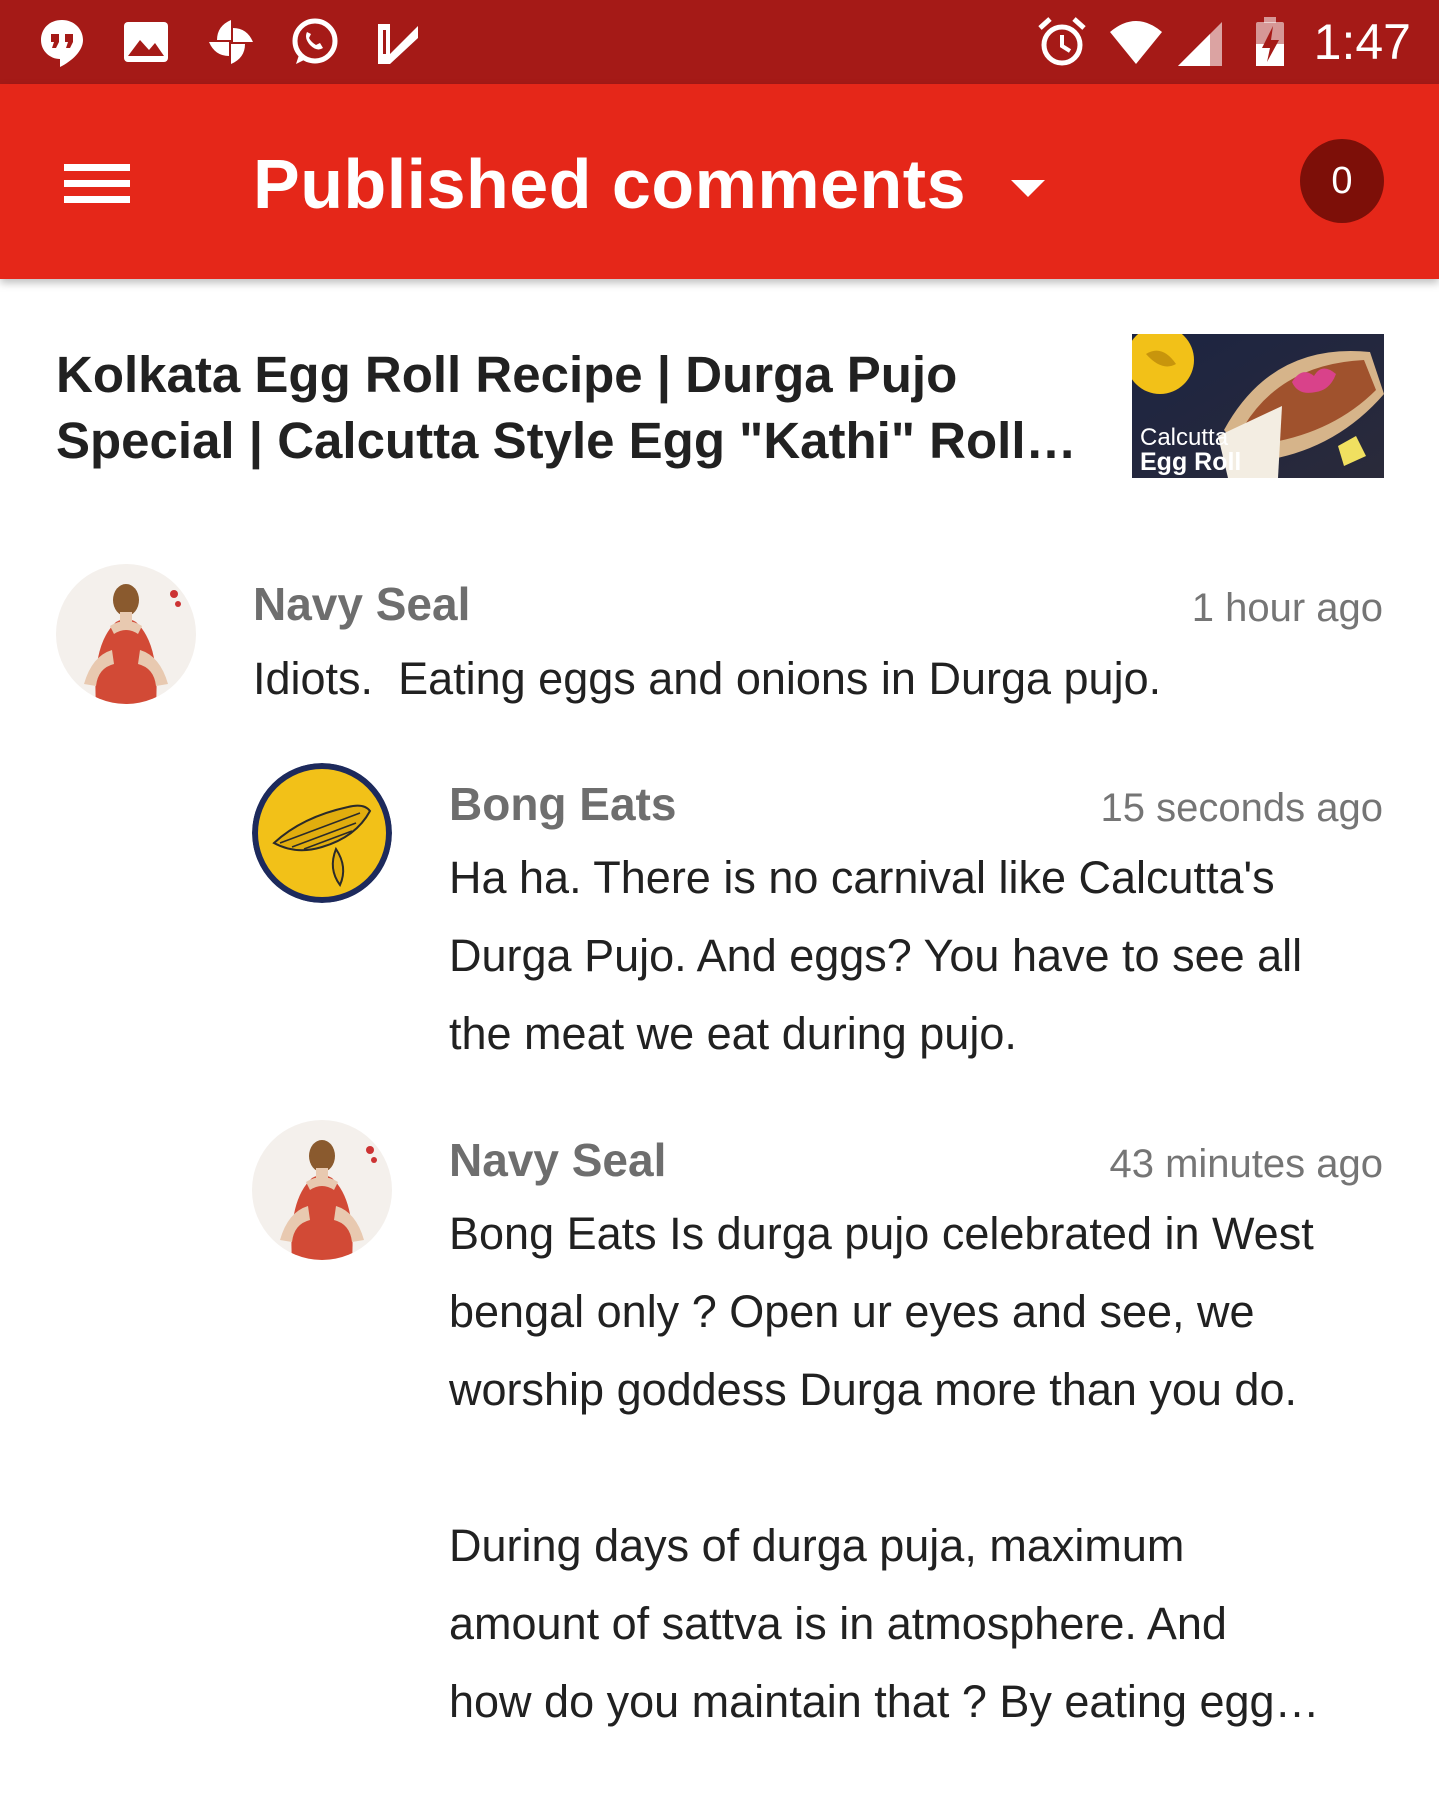  I want to click on status-clock: 1:47, so click(1362, 42).